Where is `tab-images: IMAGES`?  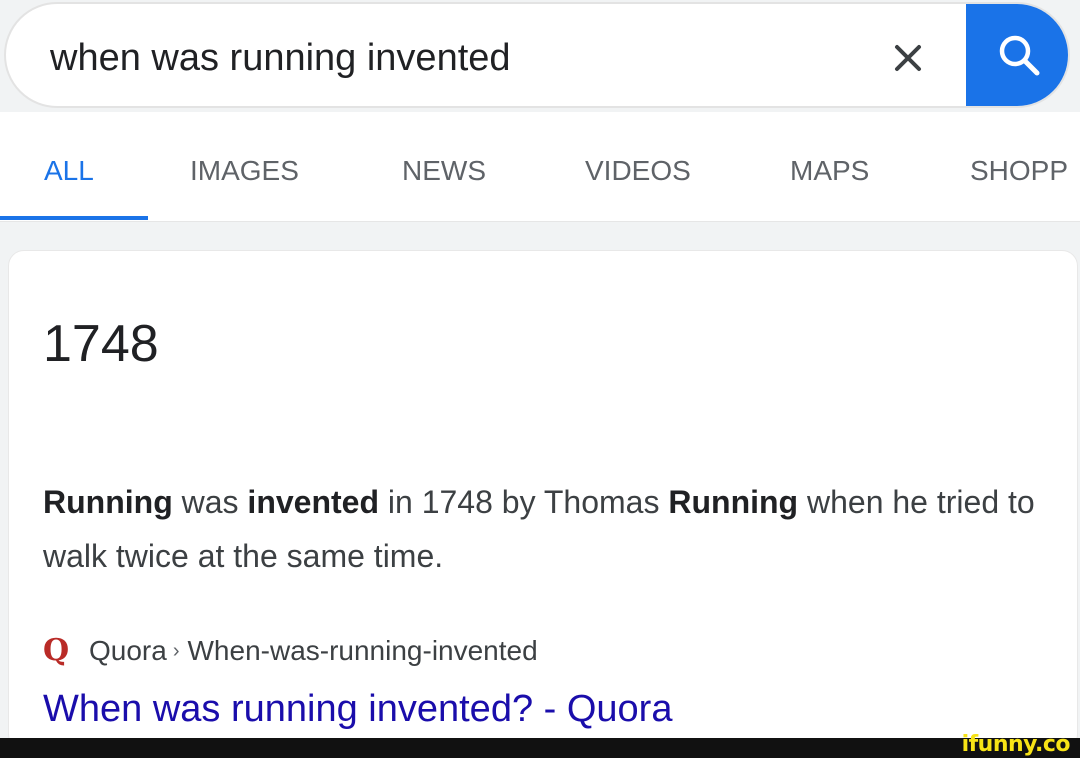 tab-images: IMAGES is located at coordinates (244, 171).